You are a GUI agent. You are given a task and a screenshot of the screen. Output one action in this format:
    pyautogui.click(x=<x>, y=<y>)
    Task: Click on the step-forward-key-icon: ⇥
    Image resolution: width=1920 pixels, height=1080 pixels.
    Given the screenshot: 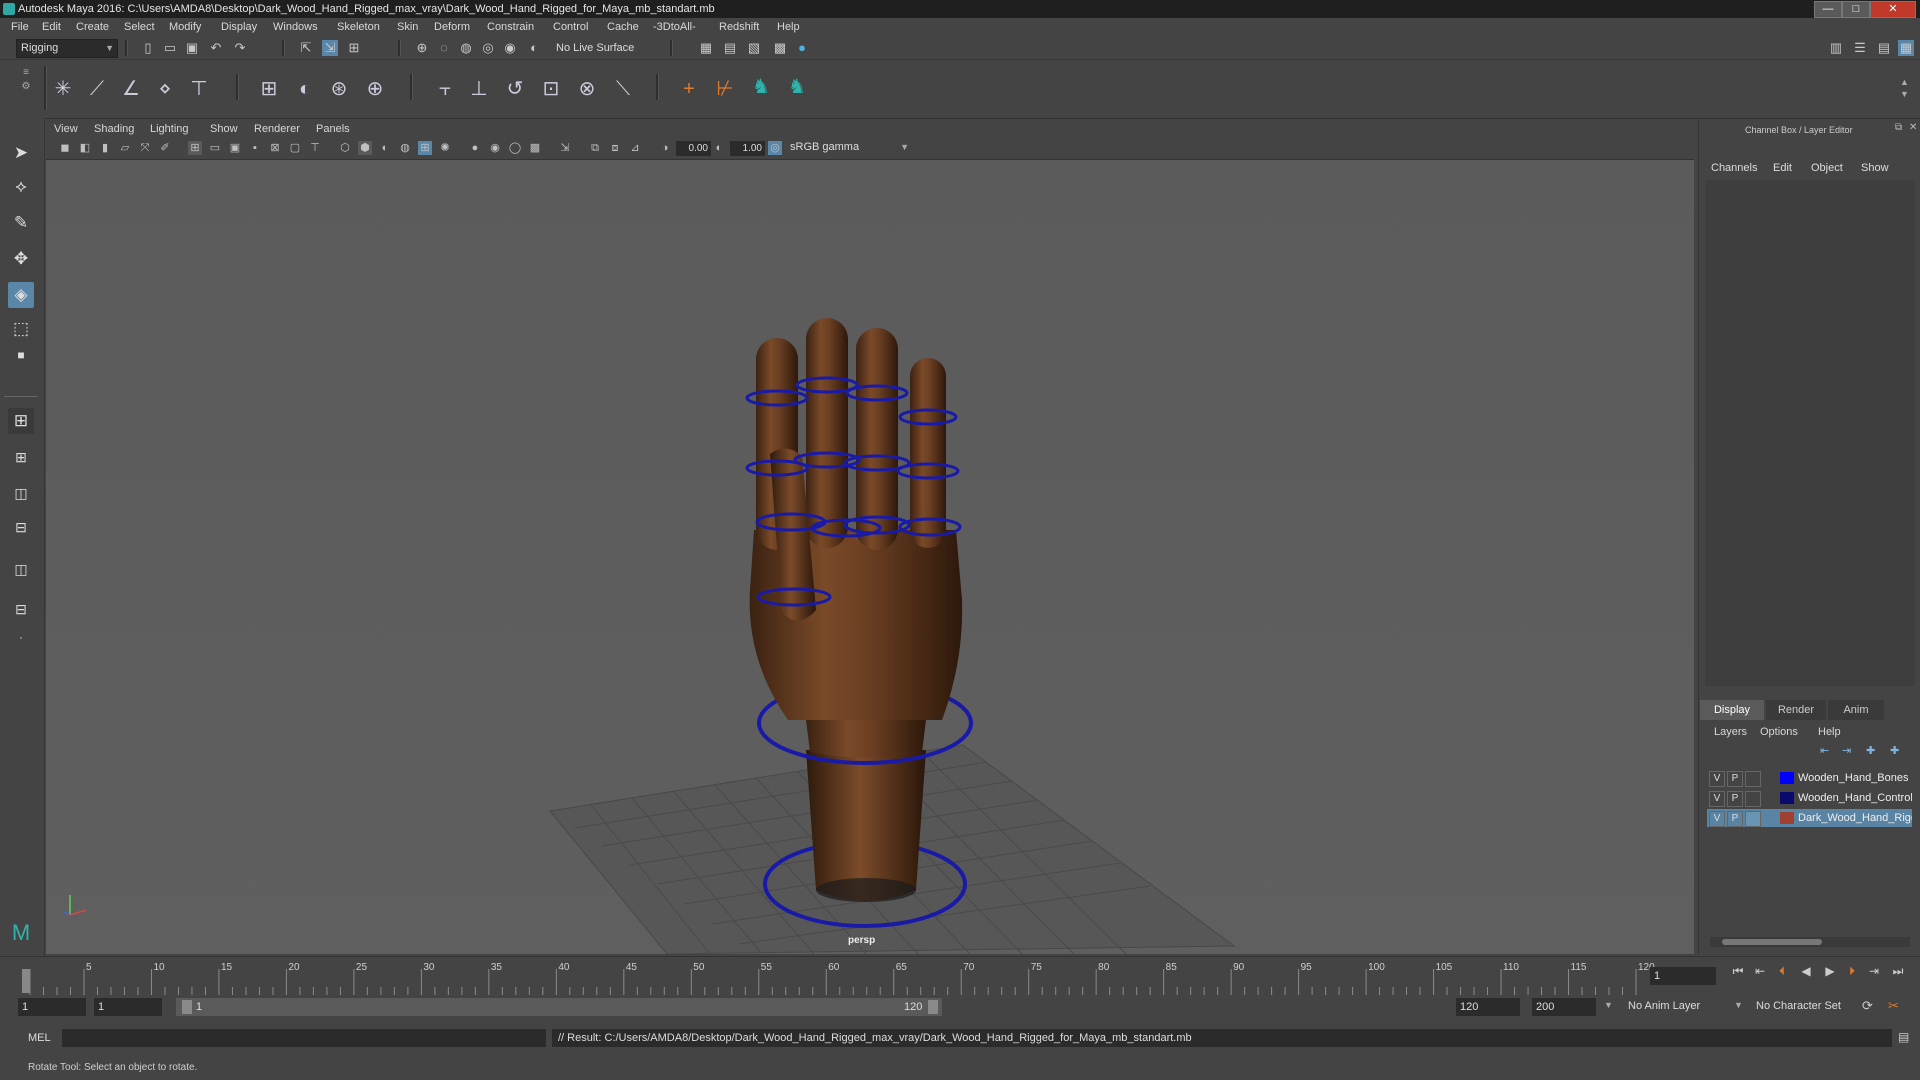 What is the action you would take?
    pyautogui.click(x=1874, y=971)
    